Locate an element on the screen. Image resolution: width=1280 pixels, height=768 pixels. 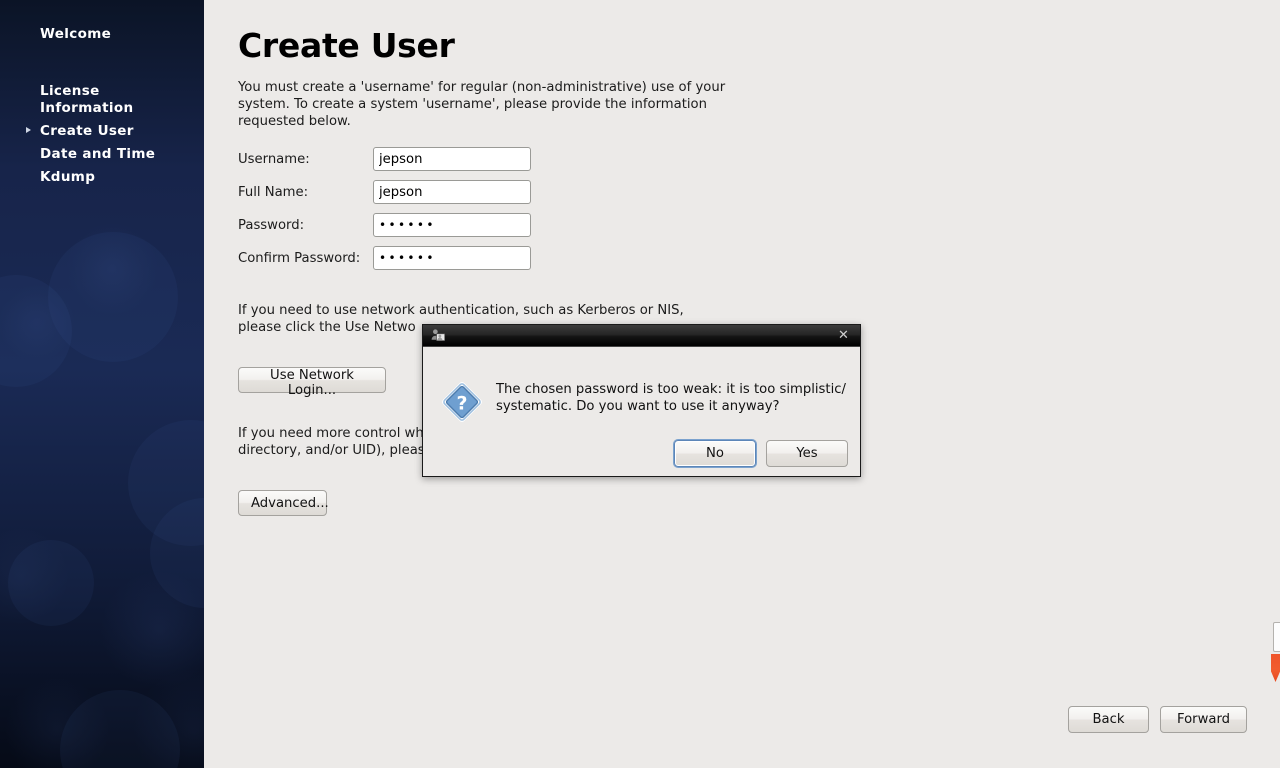
sidebar-item-label: Create User is located at coordinates (87, 131).